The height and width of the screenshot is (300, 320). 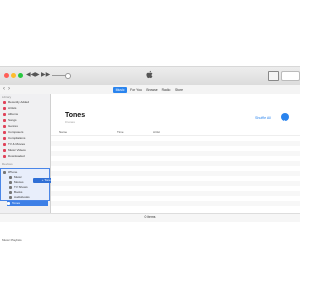 I want to click on genres-icon, so click(x=4, y=126).